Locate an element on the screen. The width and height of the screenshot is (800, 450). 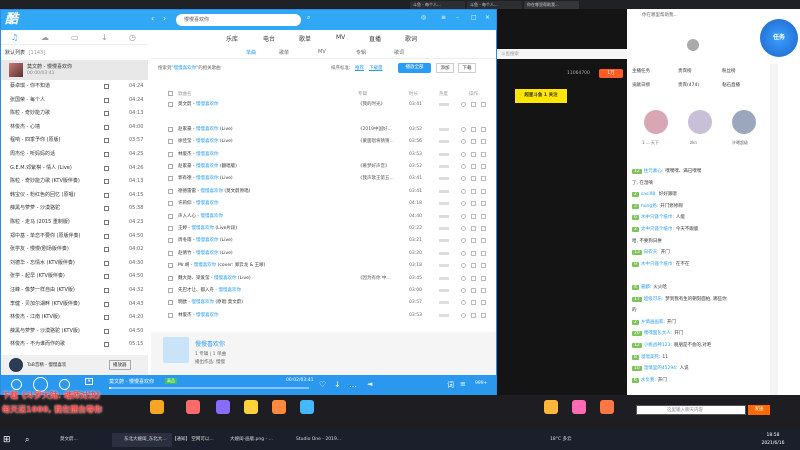
tab-playlist: 歌单 is located at coordinates (305, 38).